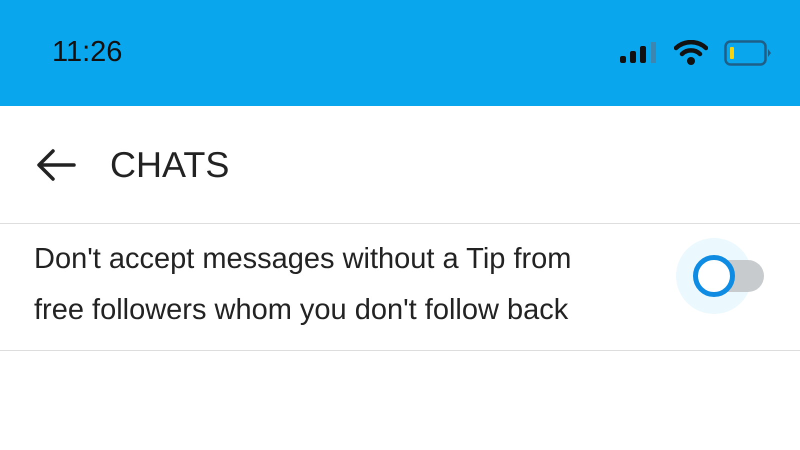 The height and width of the screenshot is (450, 800). I want to click on wifi-icon, so click(691, 53).